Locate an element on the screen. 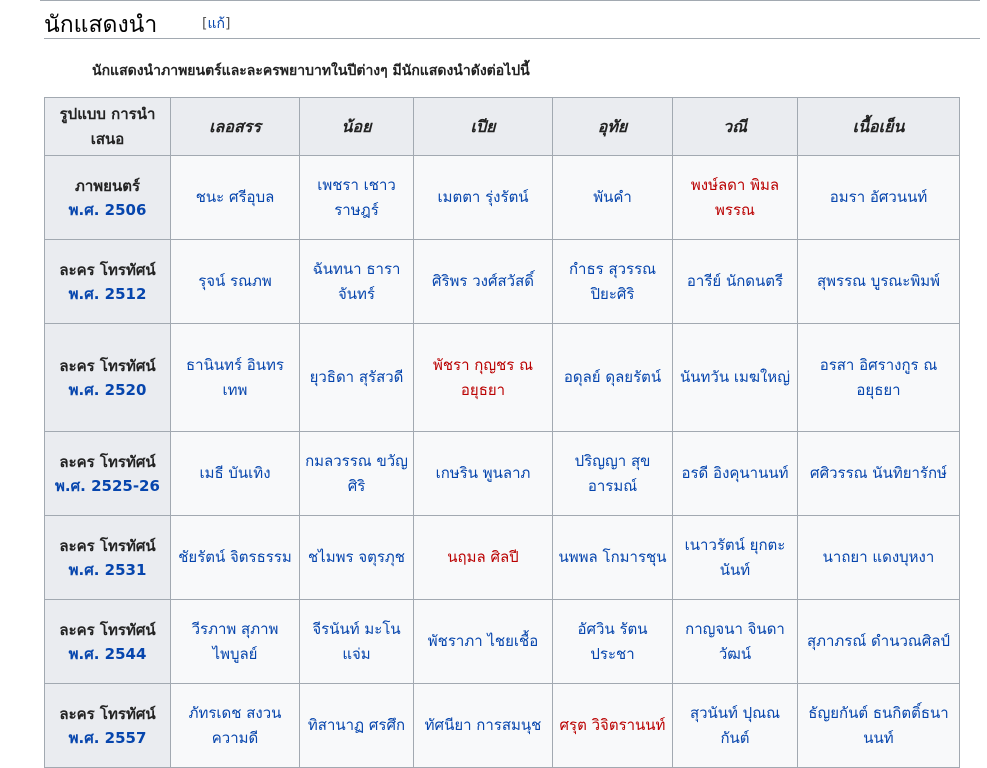 This screenshot has width=987, height=768. cast-cell: ทัศนียา การสมนุช is located at coordinates (483, 725).